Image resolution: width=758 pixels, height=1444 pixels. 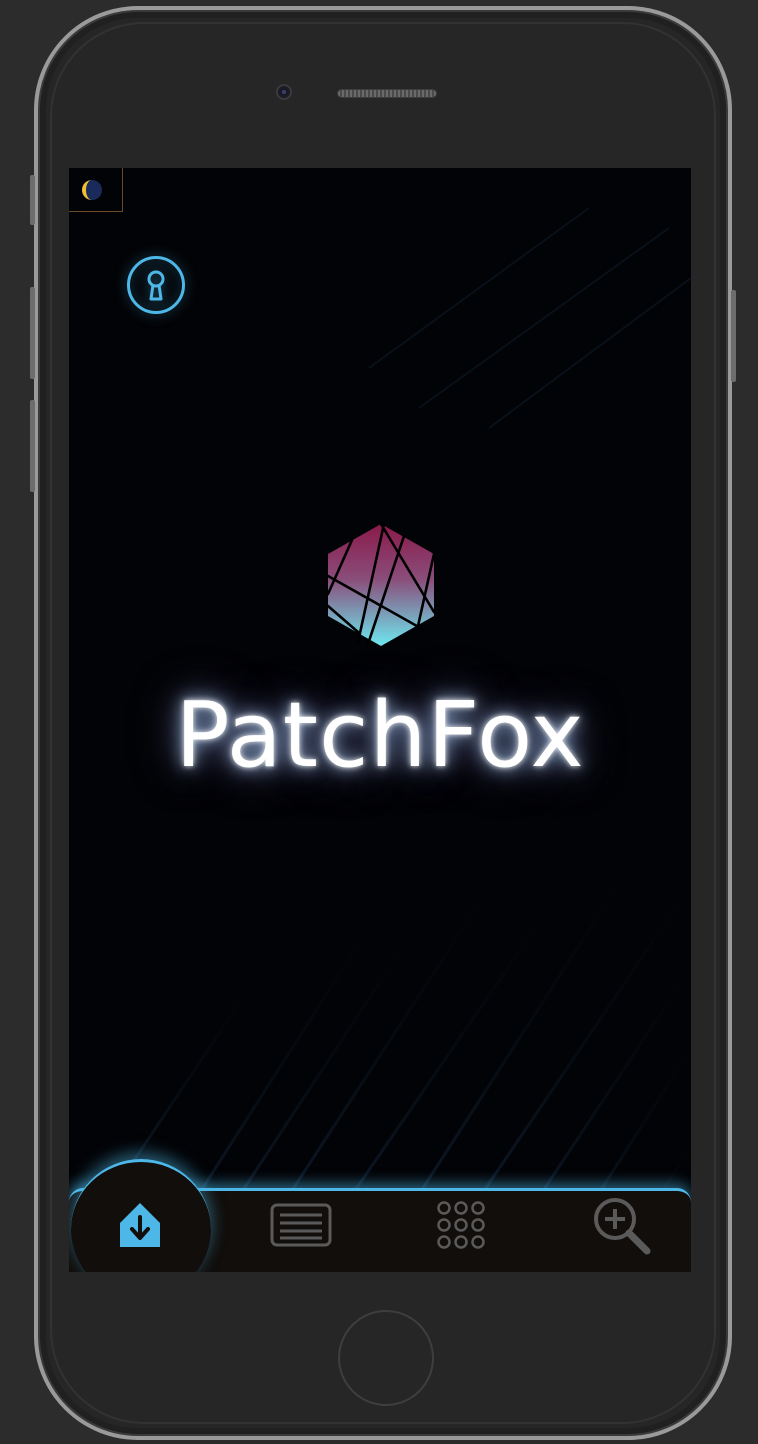 I want to click on patchfox-logo, so click(x=381, y=584).